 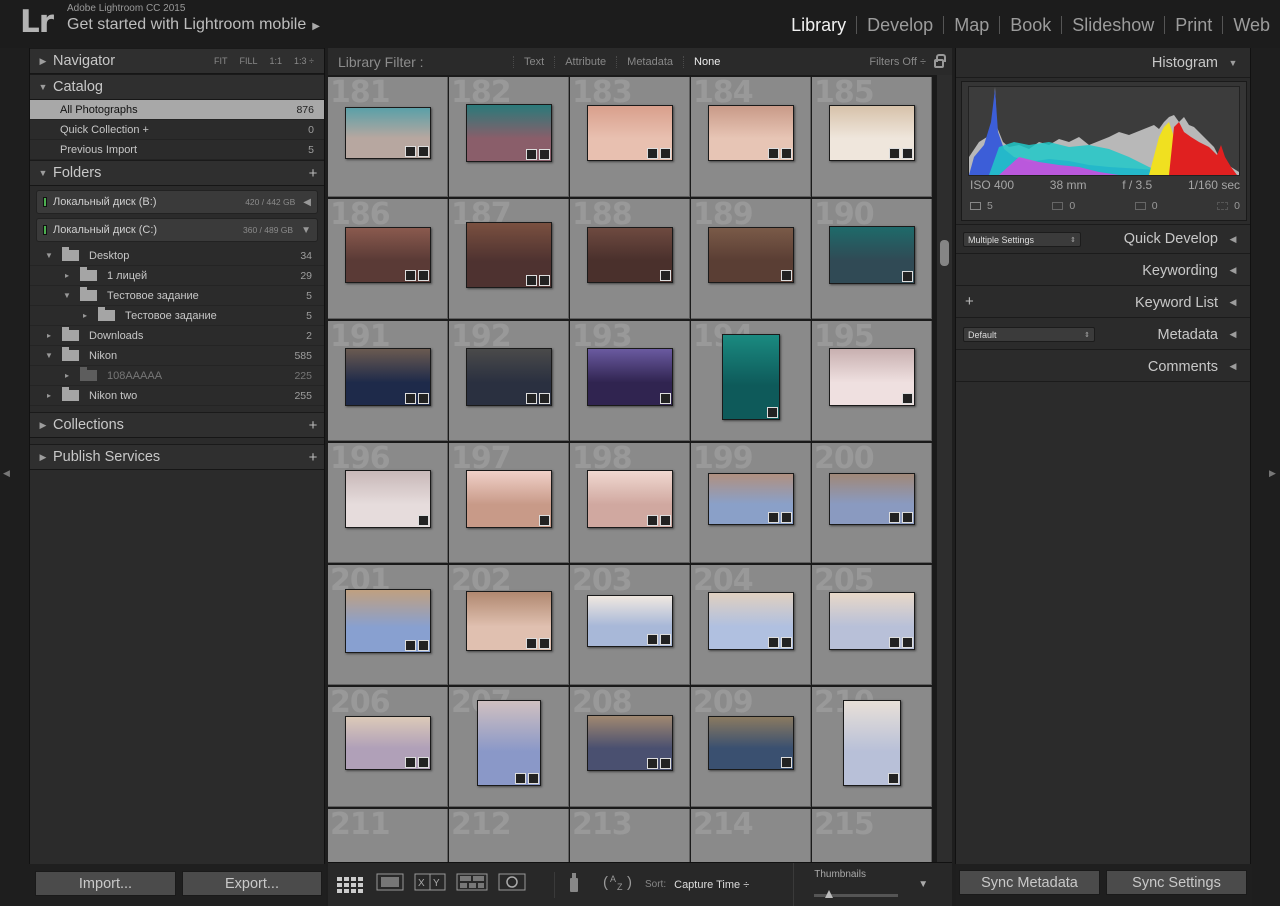 I want to click on thumbnail-cell: 215, so click(x=872, y=835).